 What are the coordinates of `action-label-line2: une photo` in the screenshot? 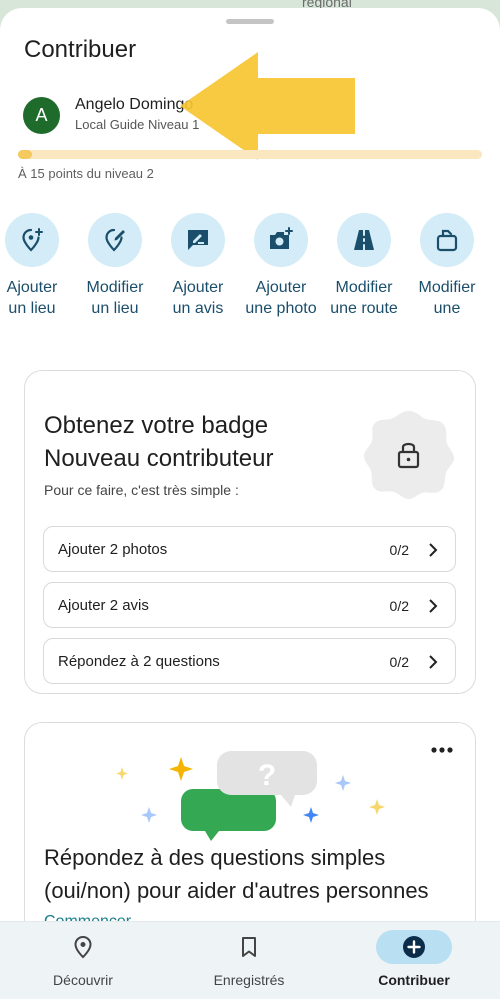 It's located at (281, 308).